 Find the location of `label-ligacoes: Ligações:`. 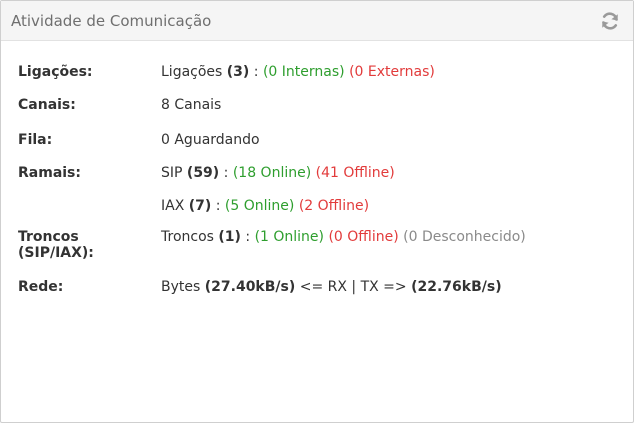

label-ligacoes: Ligações: is located at coordinates (55, 72).